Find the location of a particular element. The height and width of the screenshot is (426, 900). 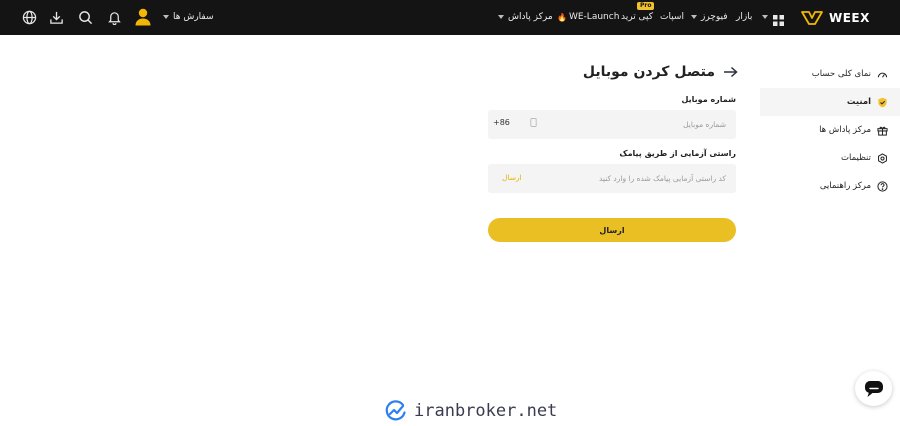

sidebar-item-label: تنظیمات is located at coordinates (856, 158).